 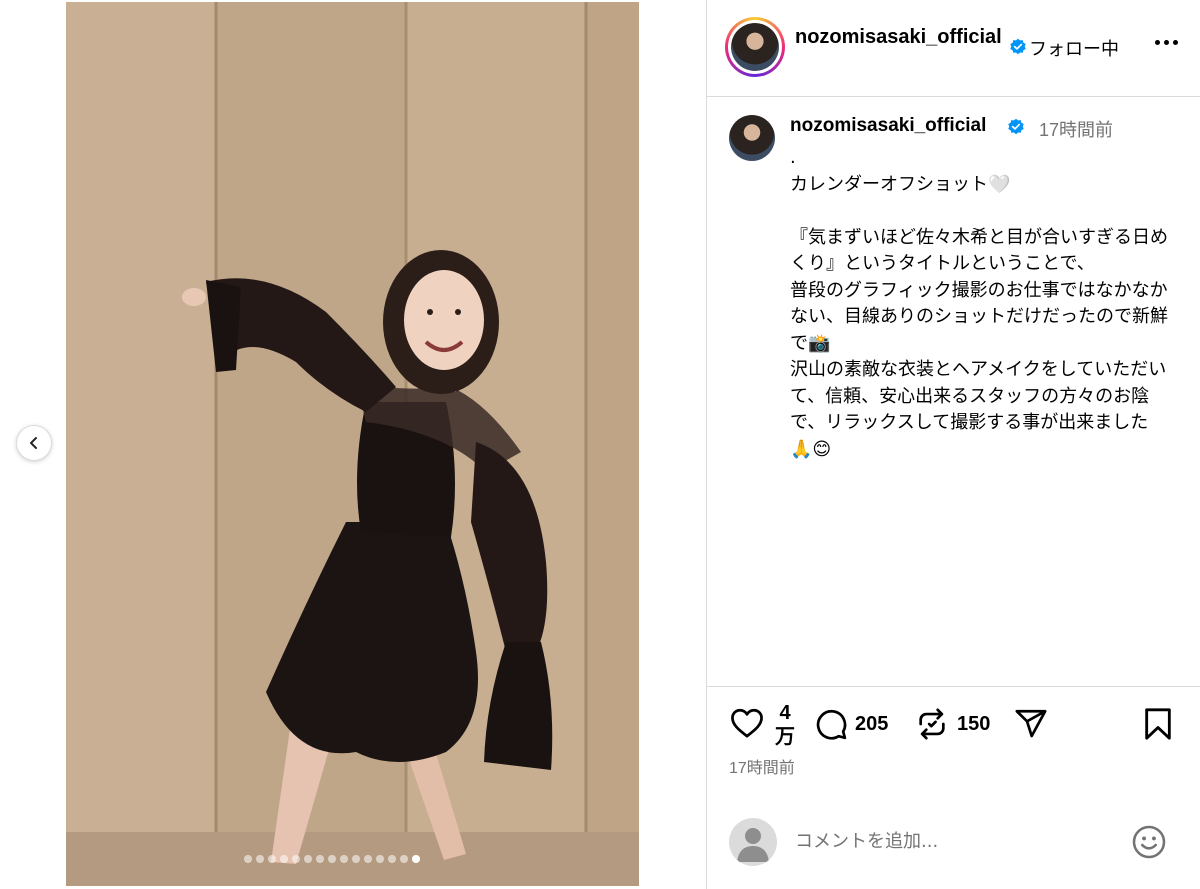 What do you see at coordinates (785, 737) in the screenshot?
I see `like-count-unit: 万` at bounding box center [785, 737].